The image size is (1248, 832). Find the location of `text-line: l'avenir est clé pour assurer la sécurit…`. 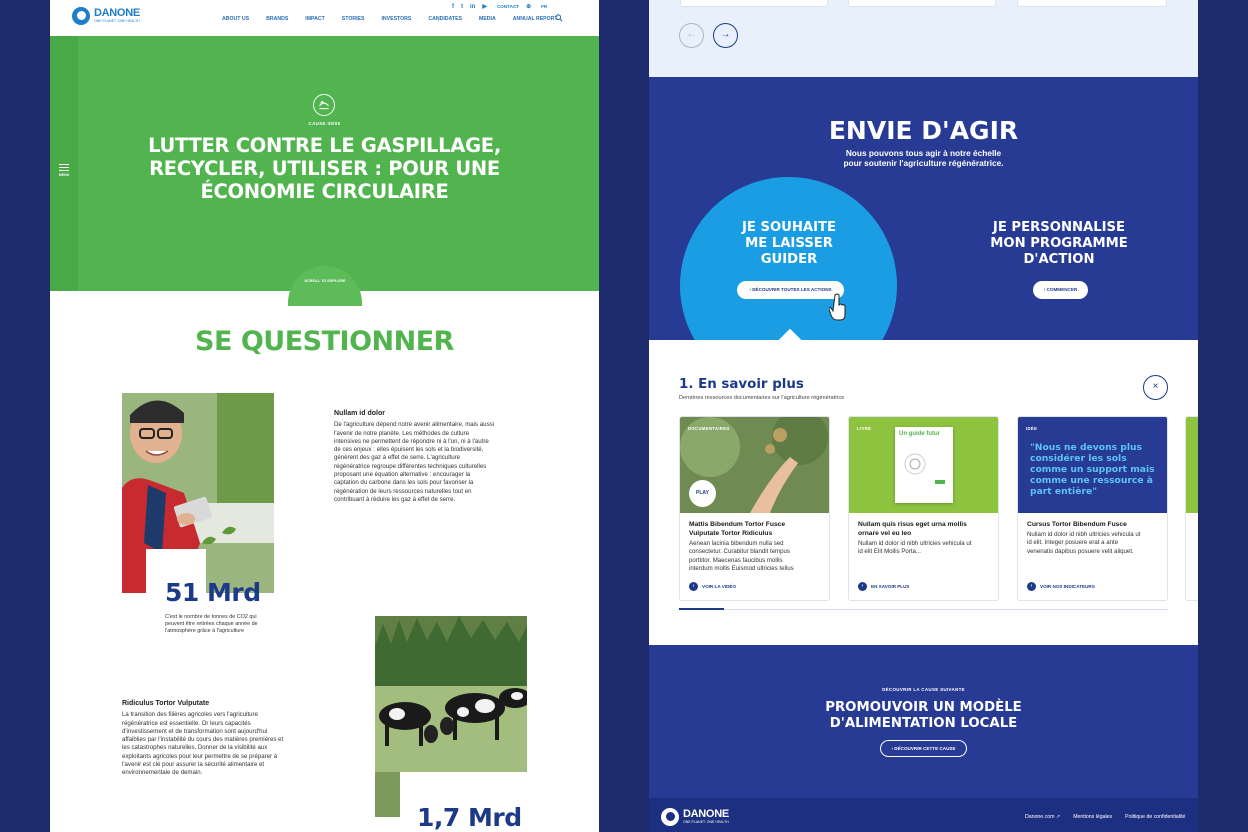

text-line: l'avenir est clé pour assurer la sécurit… is located at coordinates (193, 765).